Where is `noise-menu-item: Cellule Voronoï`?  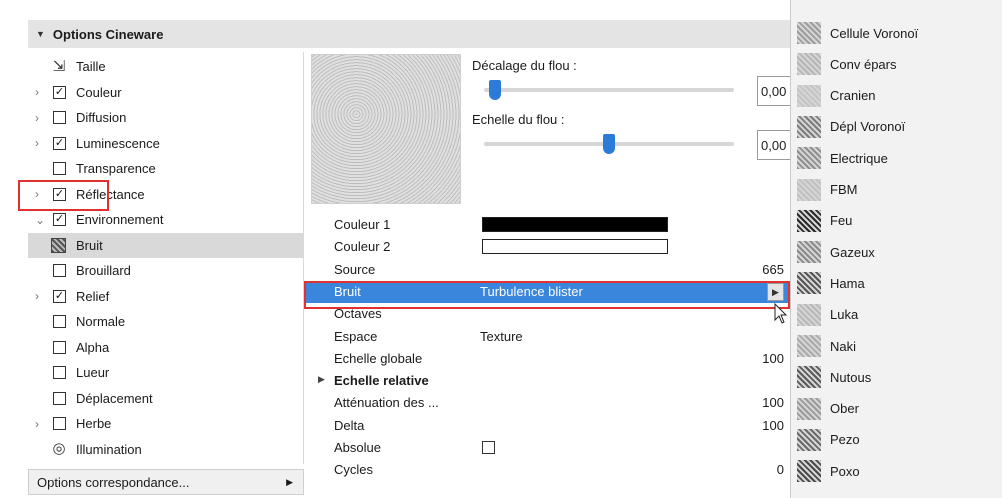
noise-menu-item: Cellule Voronoï is located at coordinates (896, 33).